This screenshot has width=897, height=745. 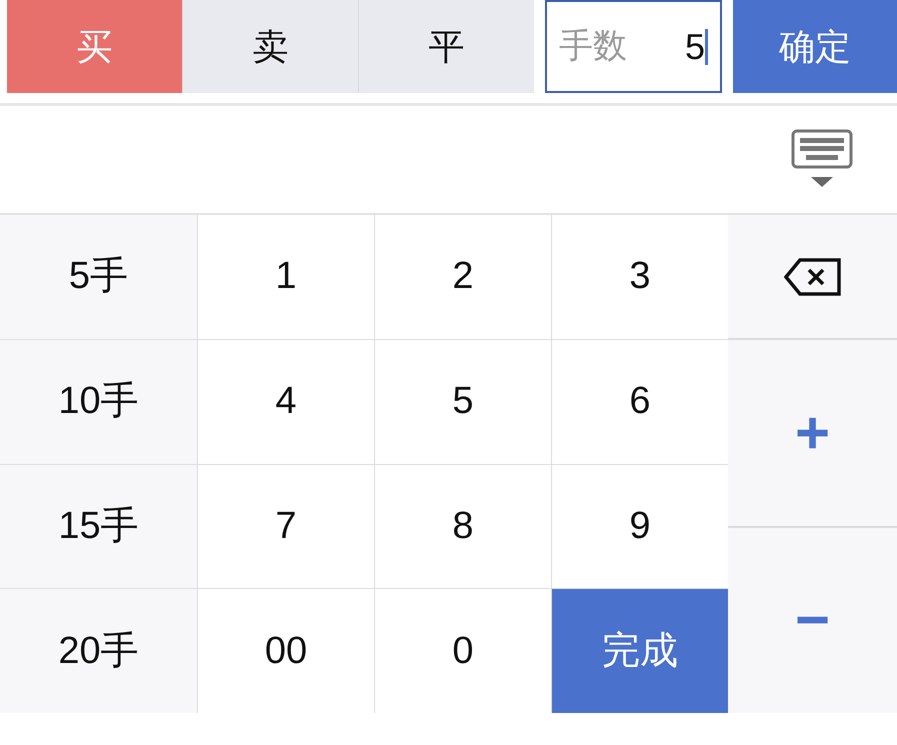 I want to click on decrement-key: −, so click(x=812, y=620).